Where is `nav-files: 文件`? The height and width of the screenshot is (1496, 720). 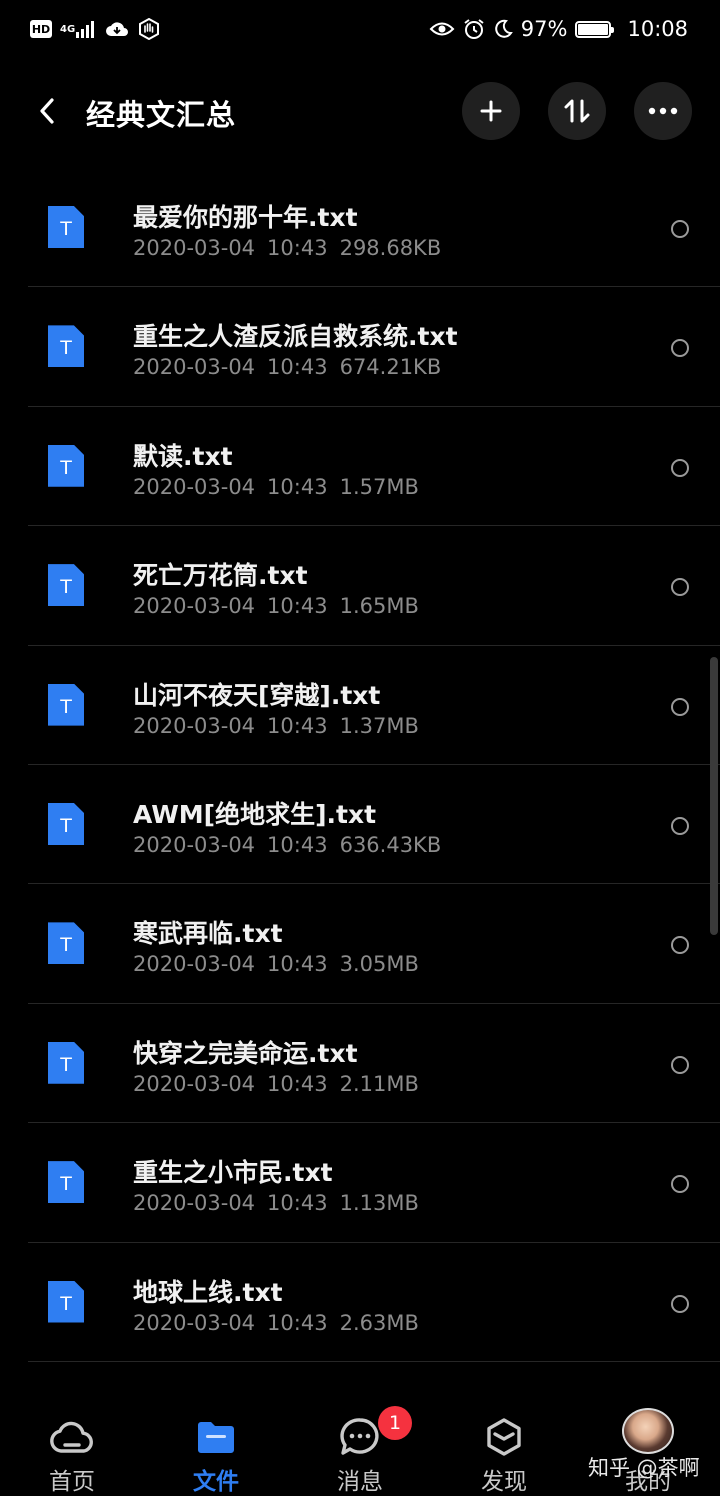
nav-files: 文件 is located at coordinates (216, 1446).